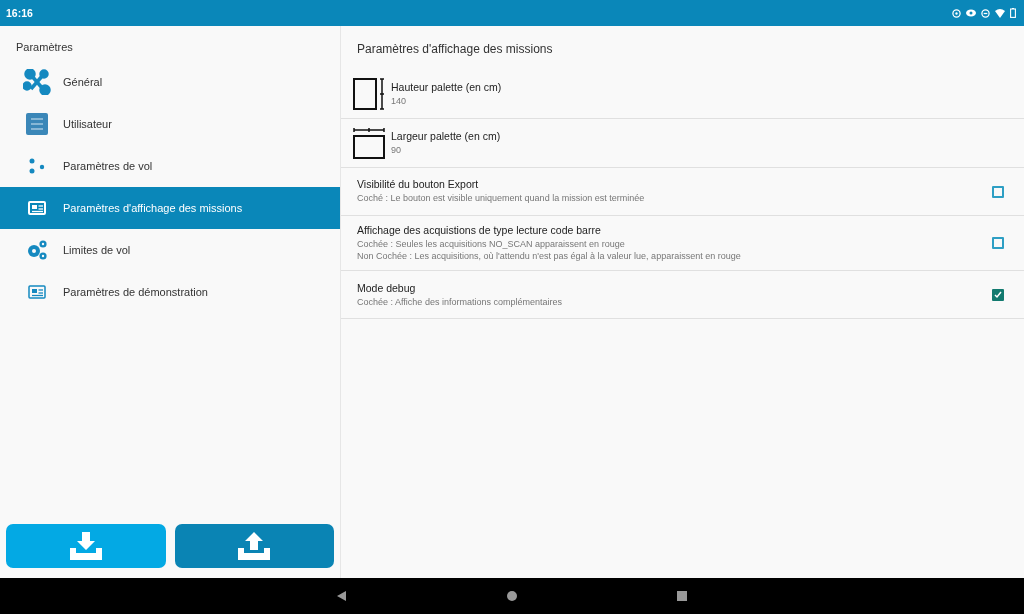  Describe the element at coordinates (369, 143) in the screenshot. I see `pallet-width-icon` at that location.